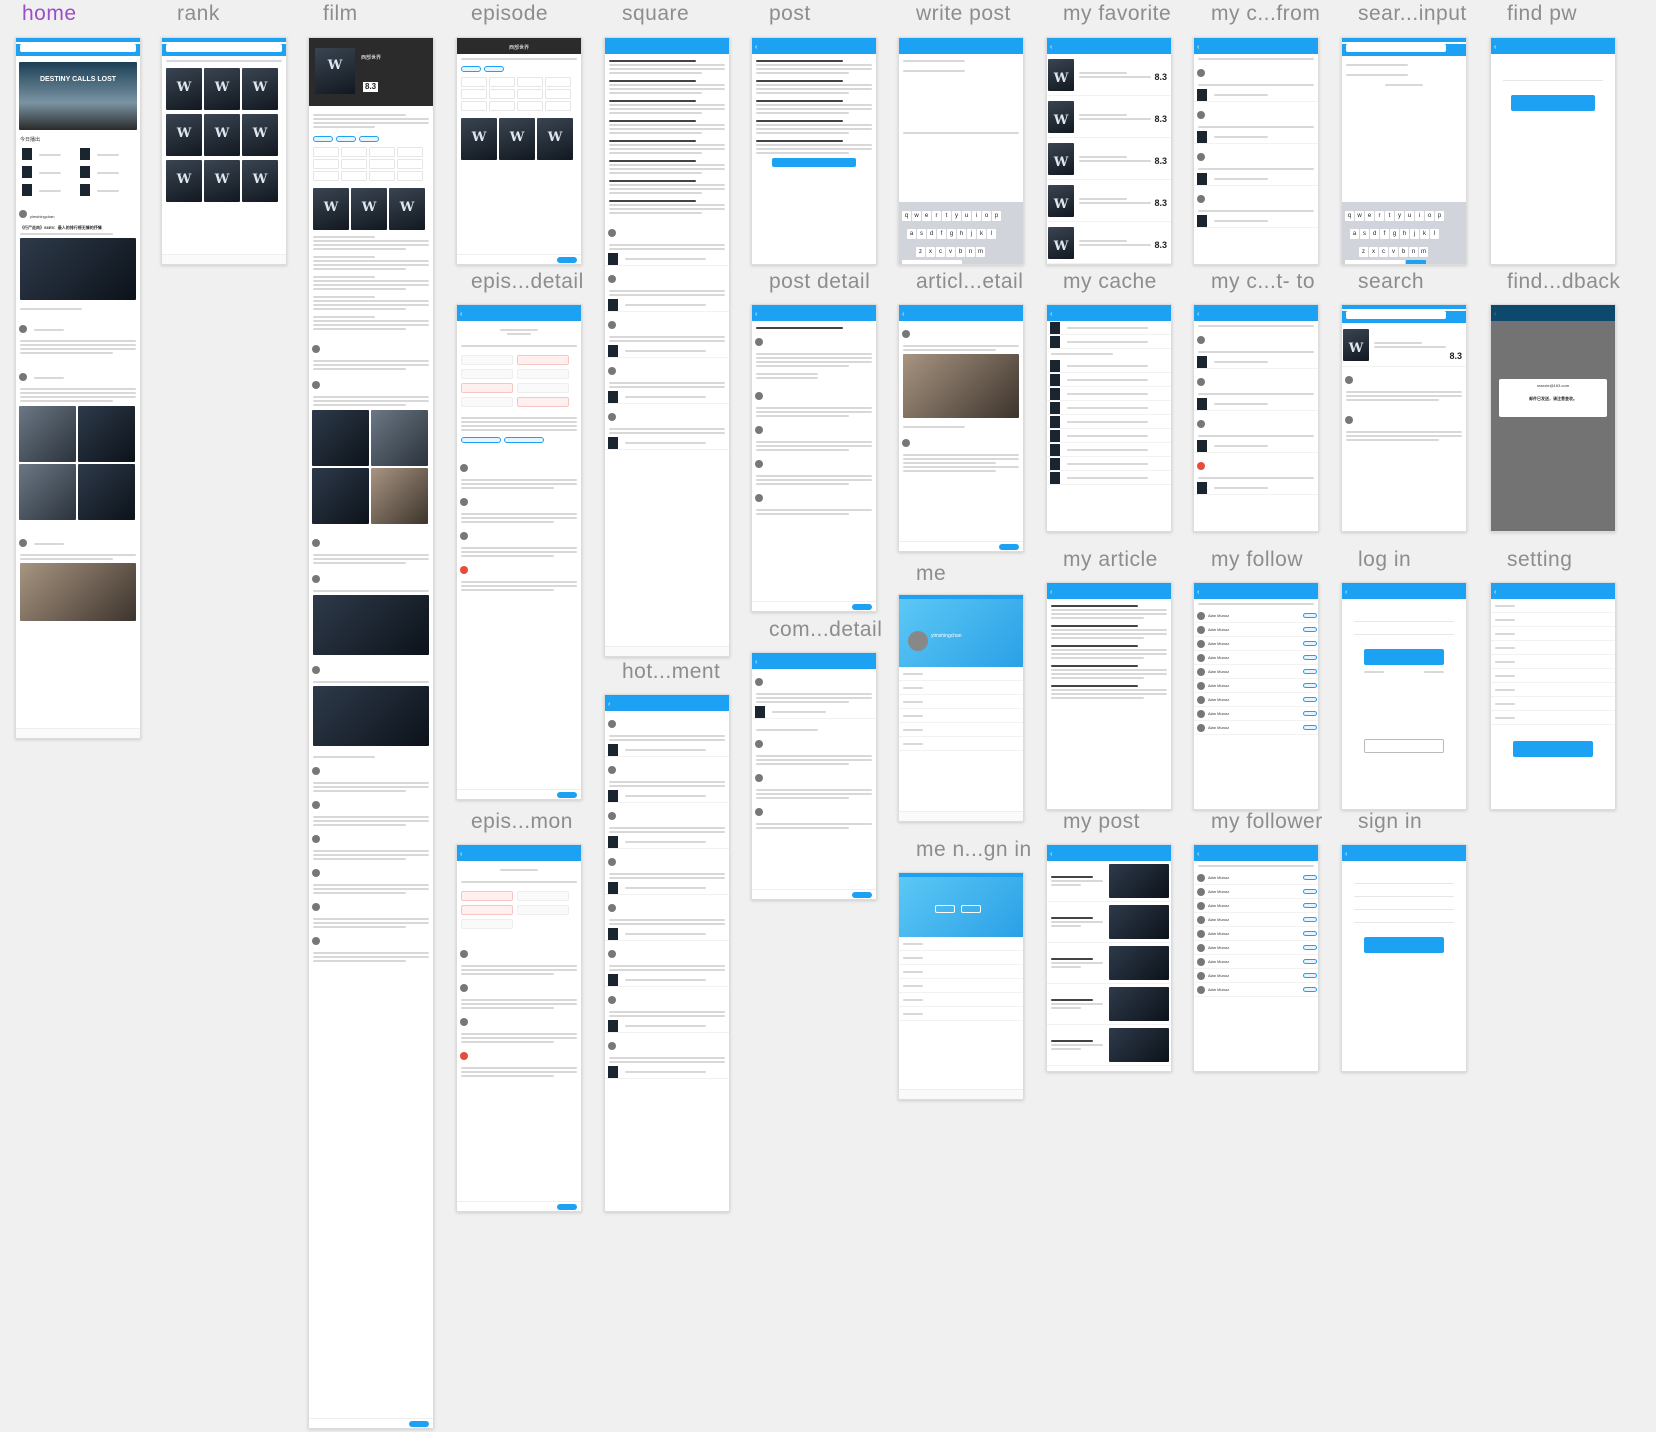  I want to click on artboard-post: ‹, so click(814, 151).